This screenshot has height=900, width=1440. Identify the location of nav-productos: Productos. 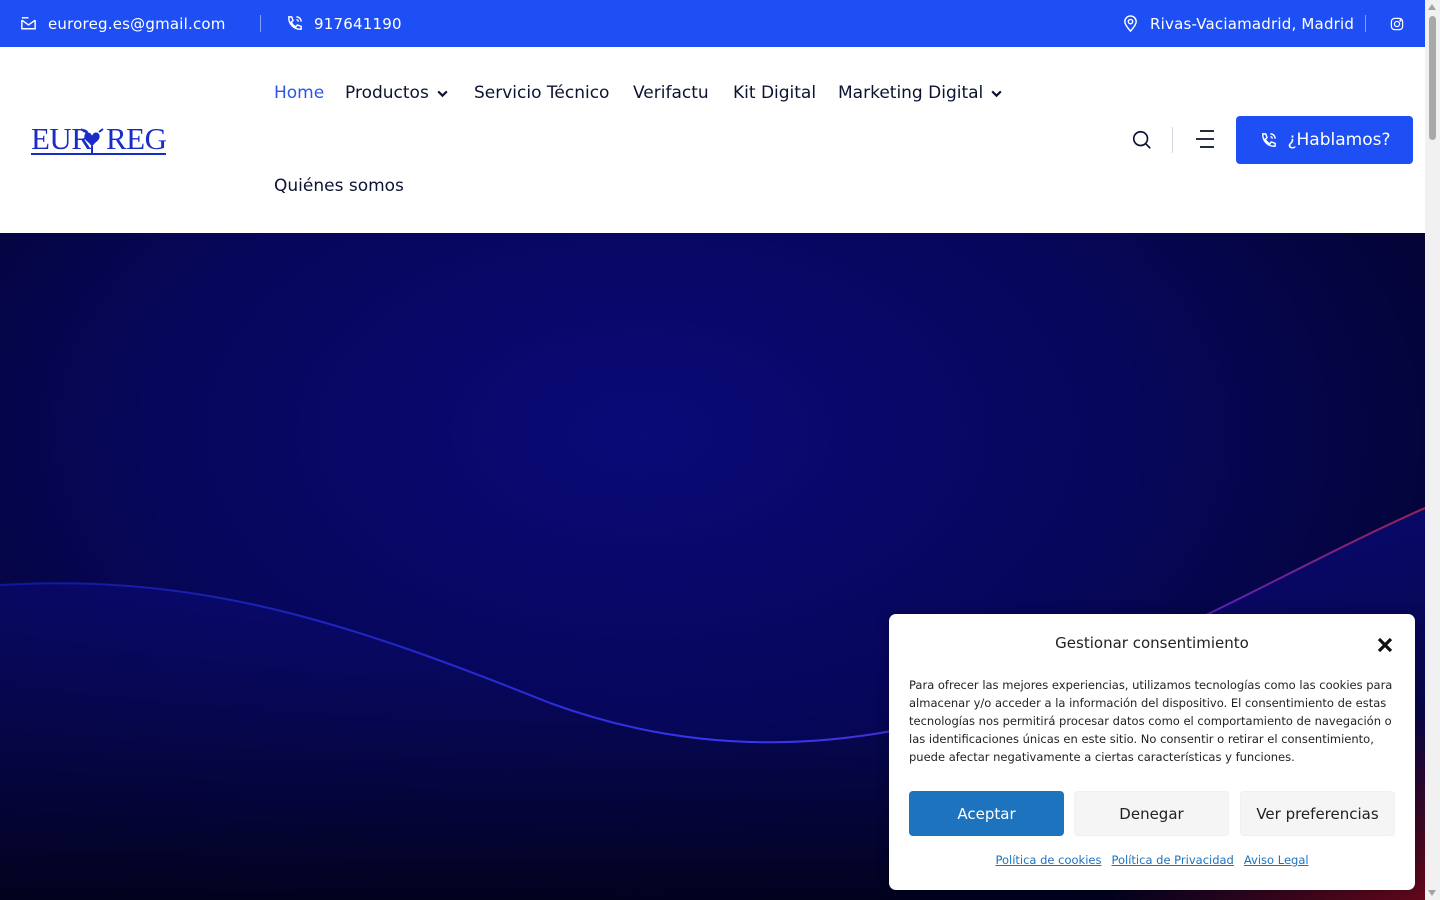
(397, 93).